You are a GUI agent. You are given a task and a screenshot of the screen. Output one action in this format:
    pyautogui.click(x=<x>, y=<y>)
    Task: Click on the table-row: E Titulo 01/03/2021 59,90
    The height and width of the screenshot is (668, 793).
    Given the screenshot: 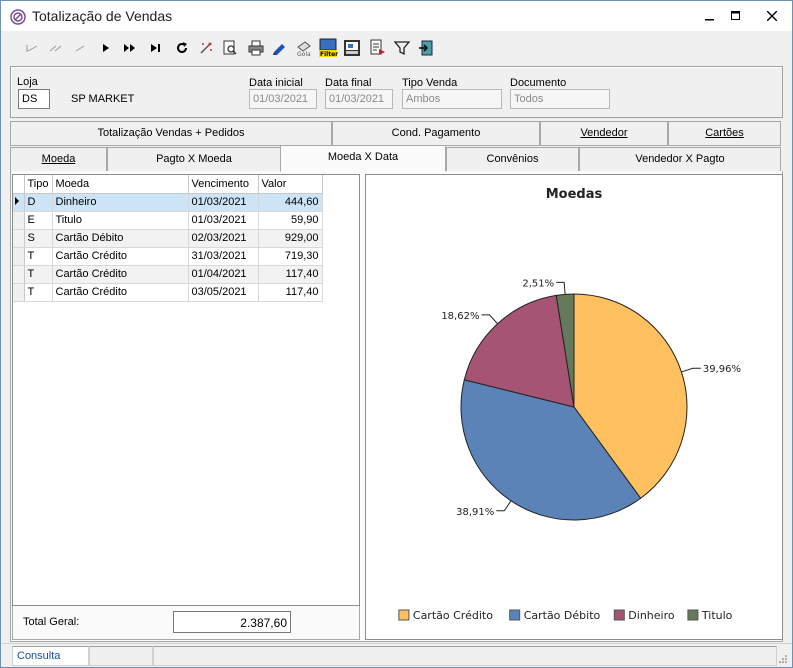 What is the action you would take?
    pyautogui.click(x=168, y=220)
    